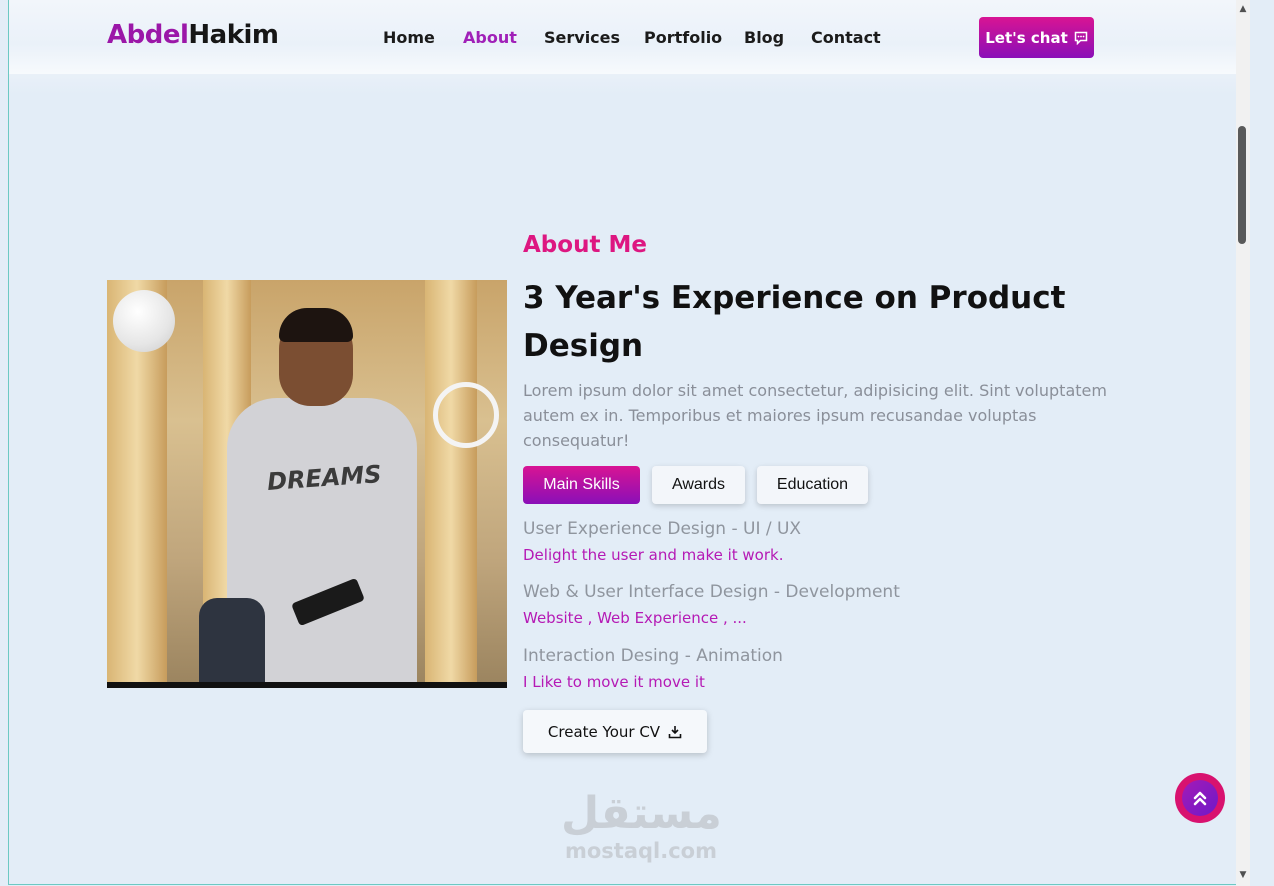 This screenshot has width=1274, height=886. I want to click on decor-ball, so click(144, 321).